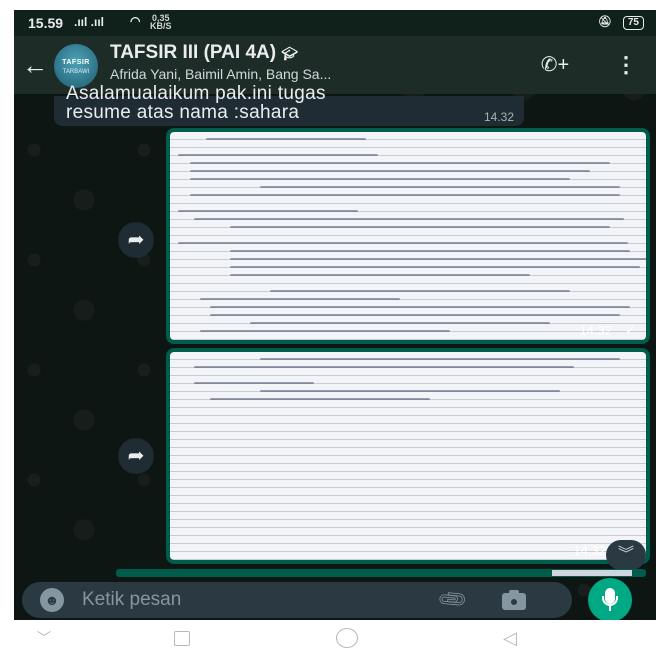 The width and height of the screenshot is (670, 657). I want to click on status-bar: 15.59 .ııl .ııl ◠ 0,35 KB/S 🔕︎ 75, so click(335, 23).